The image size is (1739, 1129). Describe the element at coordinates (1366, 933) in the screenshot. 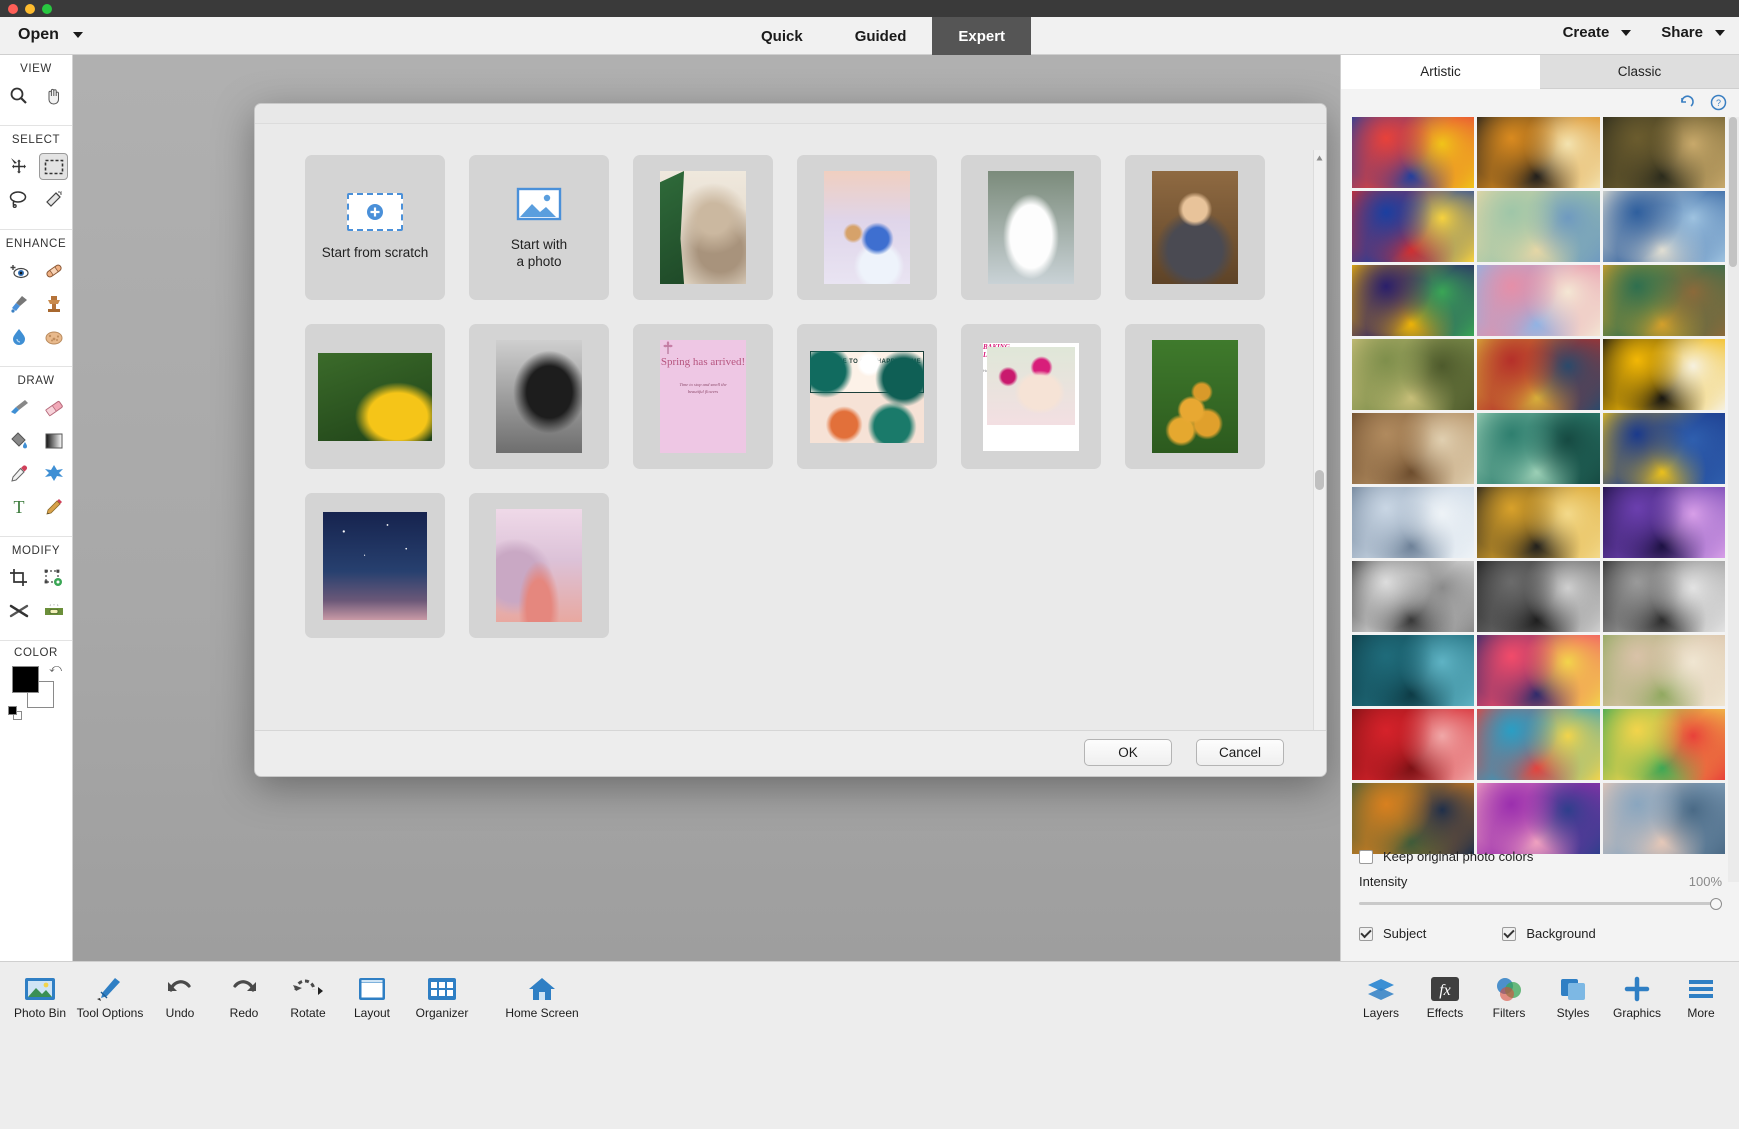

I see `subject-checkbox` at that location.